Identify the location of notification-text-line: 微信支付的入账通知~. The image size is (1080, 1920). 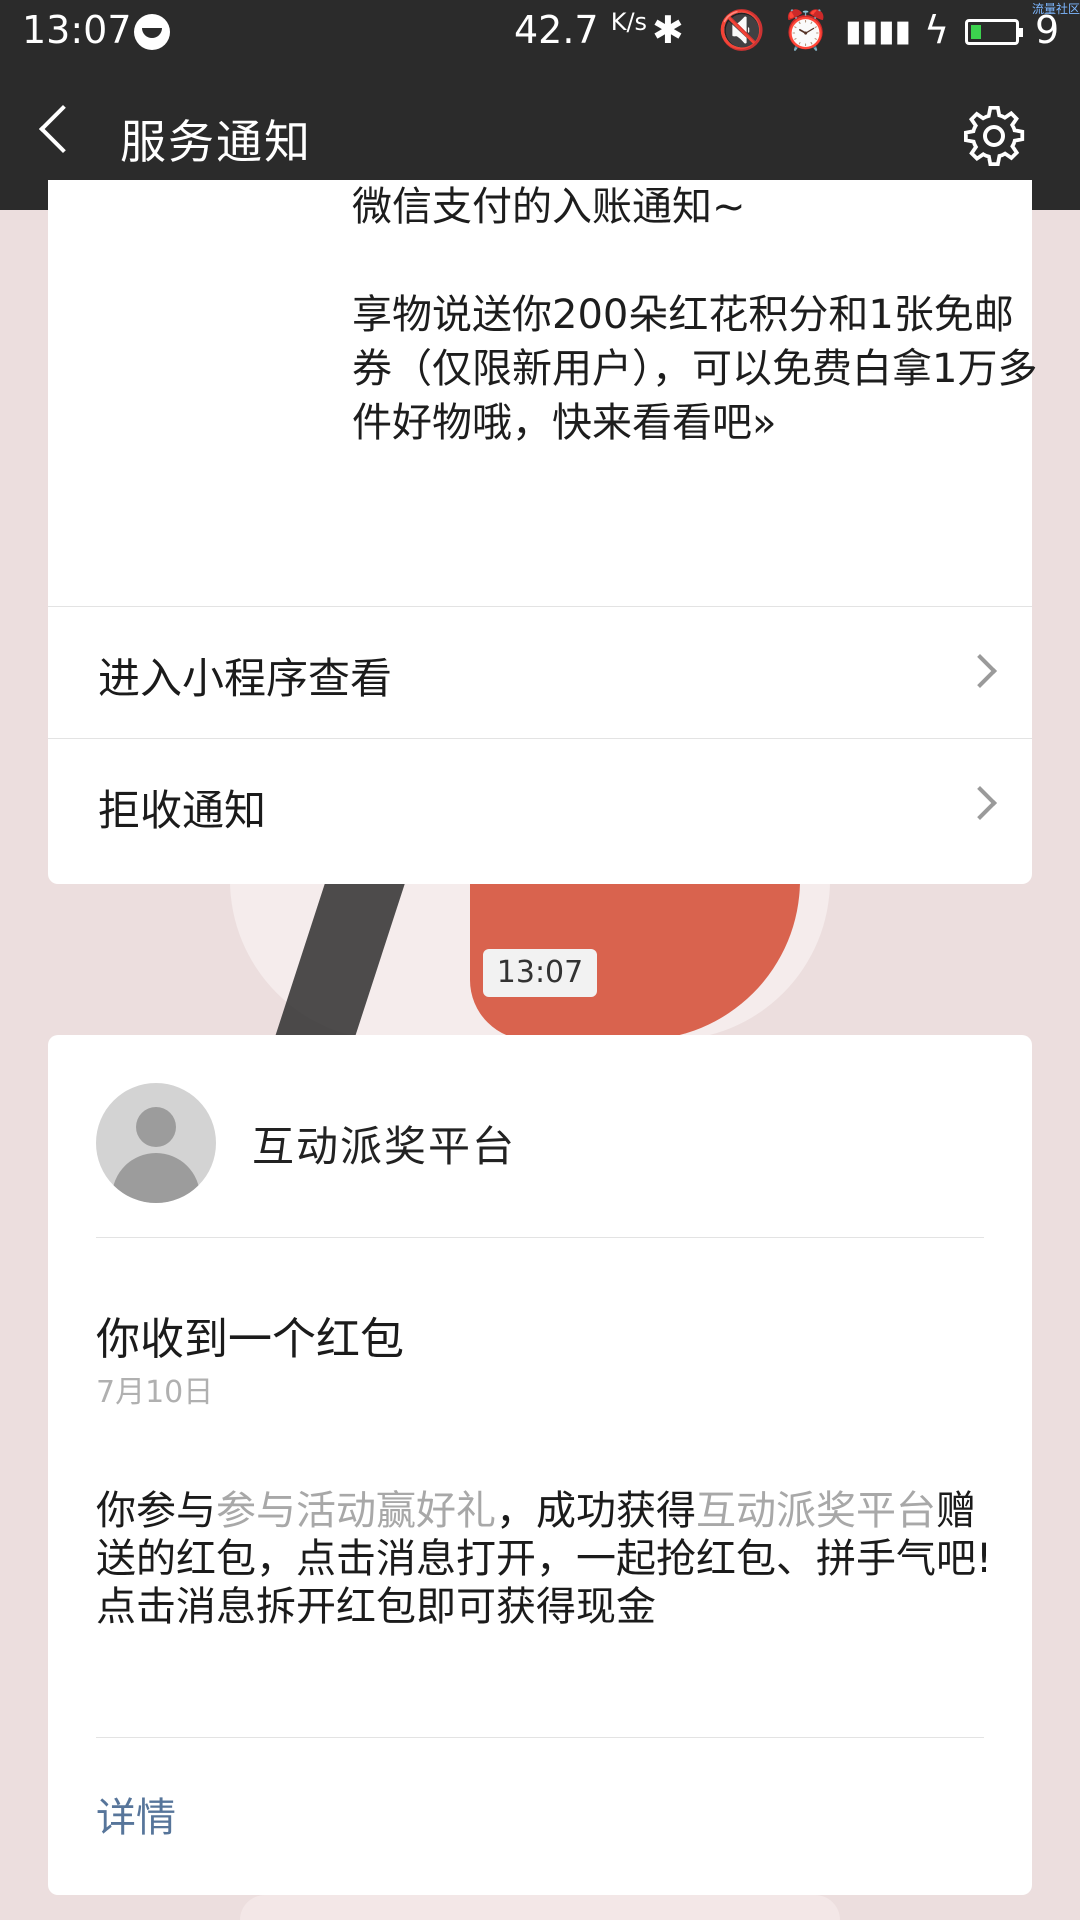
(549, 207).